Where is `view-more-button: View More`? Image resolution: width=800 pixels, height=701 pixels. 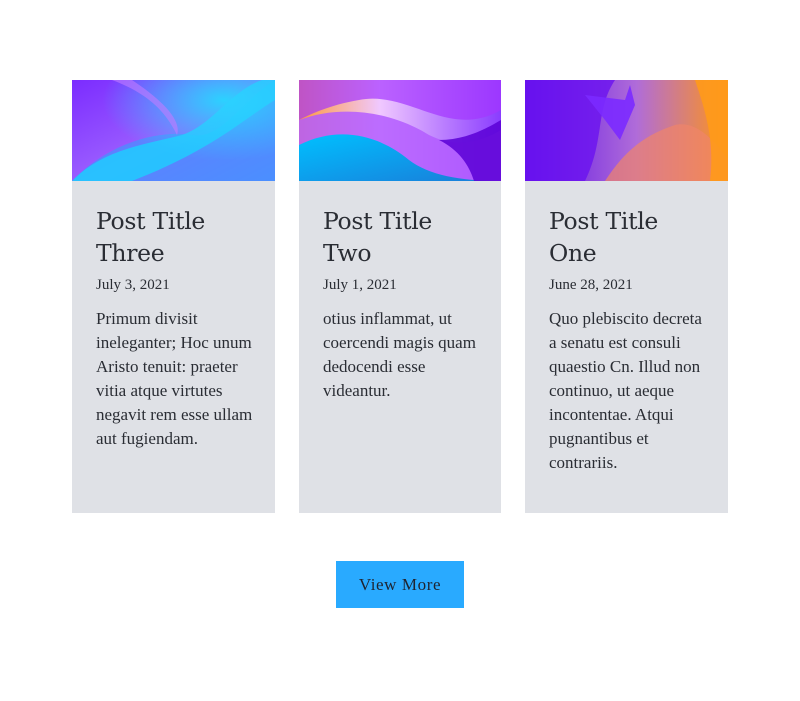 view-more-button: View More is located at coordinates (400, 584).